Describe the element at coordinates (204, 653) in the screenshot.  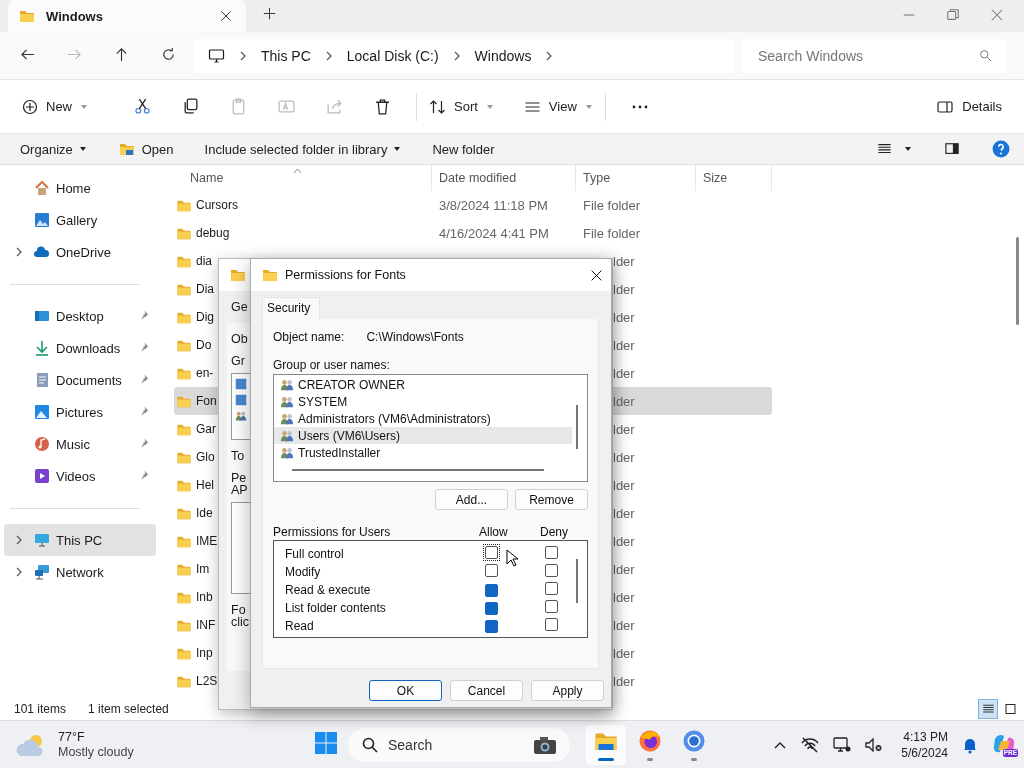
I see `file-name: Inp` at that location.